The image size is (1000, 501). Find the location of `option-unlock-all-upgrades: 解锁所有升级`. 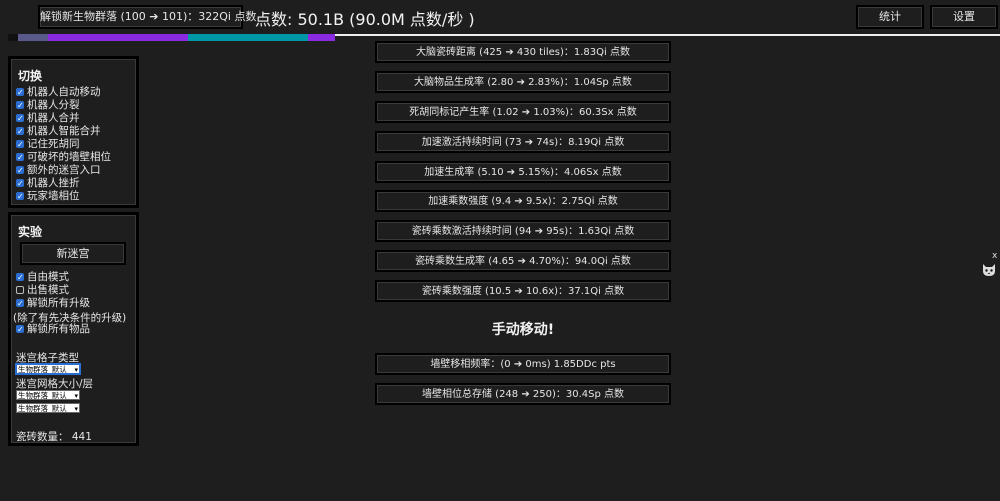

option-unlock-all-upgrades: 解锁所有升级 is located at coordinates (53, 303).